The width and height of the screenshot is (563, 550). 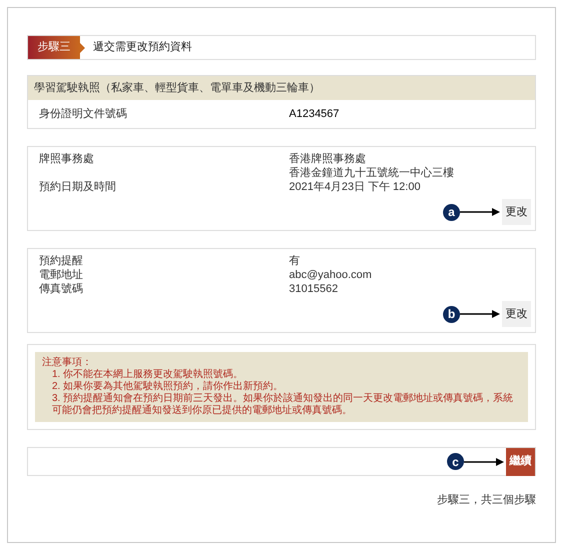 I want to click on field-label: 預約日期及時間, so click(x=77, y=187).